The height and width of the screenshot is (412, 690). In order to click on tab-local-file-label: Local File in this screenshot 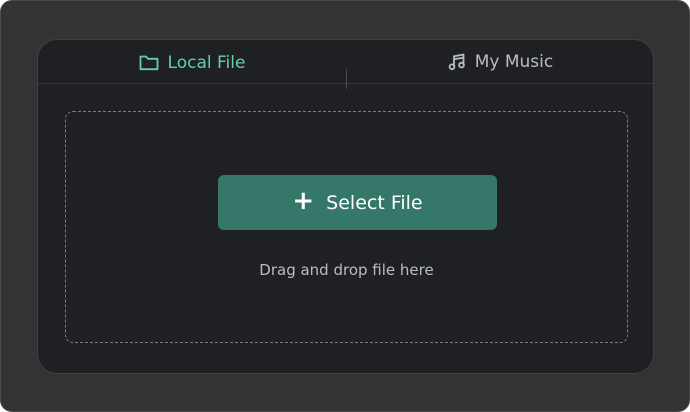, I will do `click(206, 62)`.